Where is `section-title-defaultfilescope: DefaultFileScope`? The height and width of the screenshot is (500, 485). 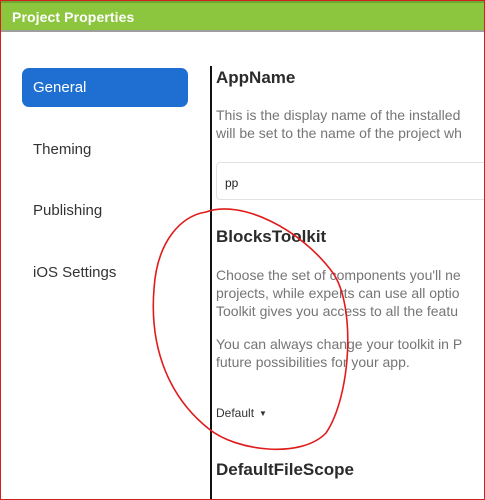
section-title-defaultfilescope: DefaultFileScope is located at coordinates (285, 469).